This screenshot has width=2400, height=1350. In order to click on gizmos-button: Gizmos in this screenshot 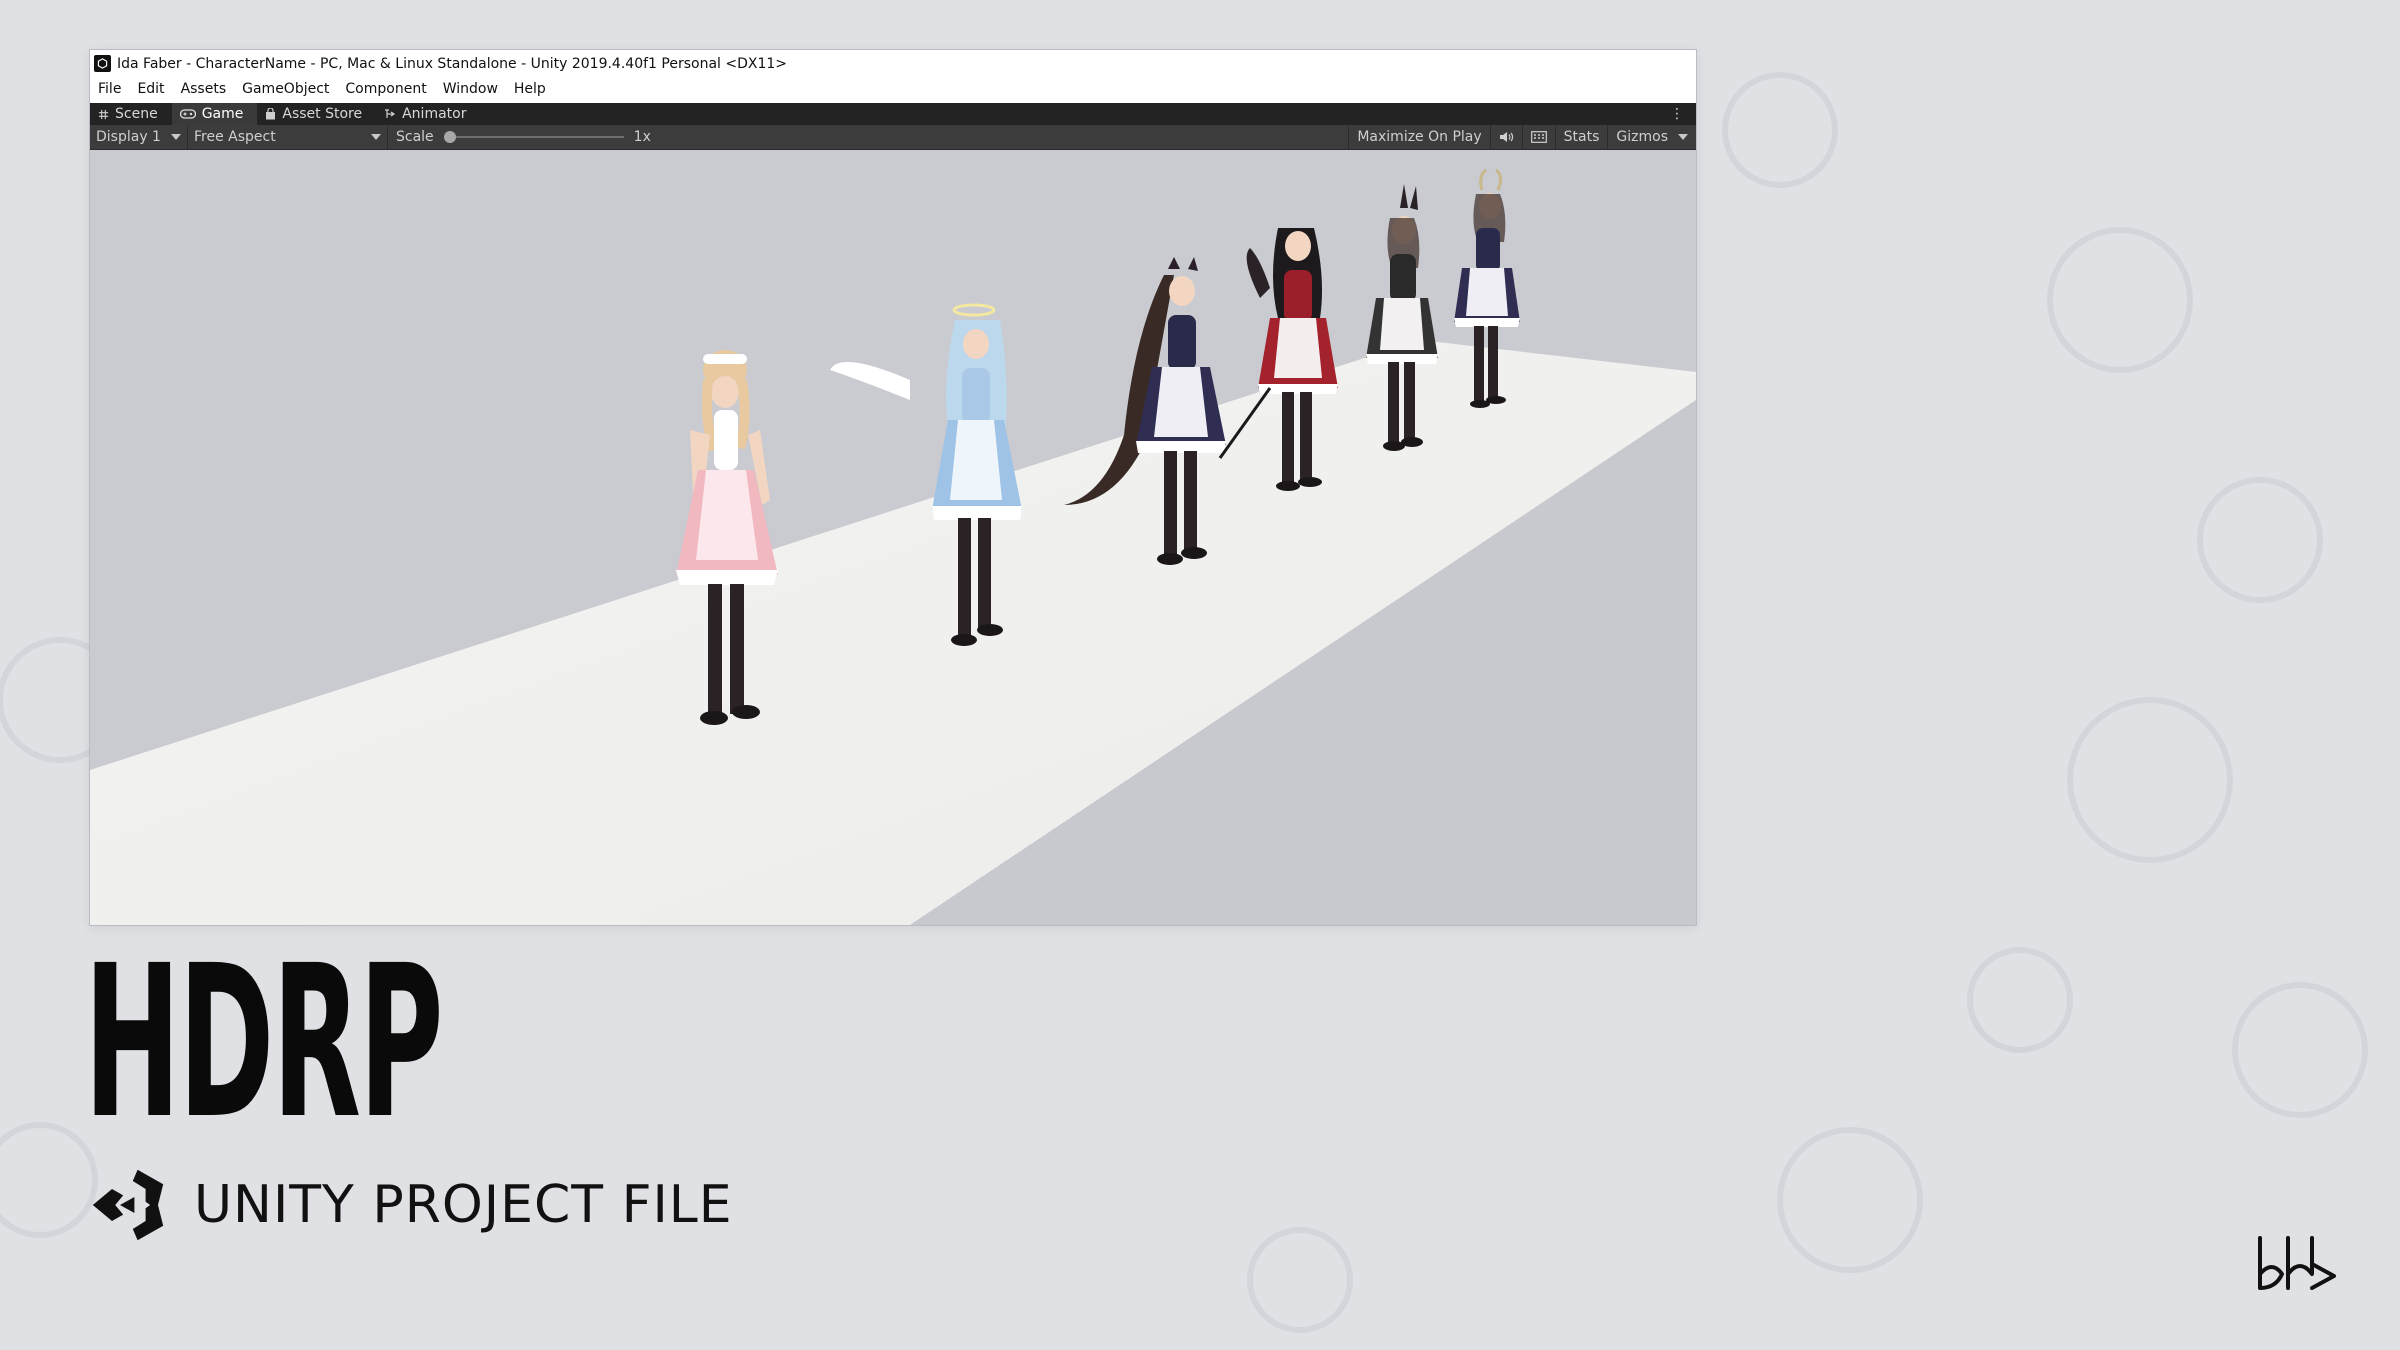, I will do `click(1651, 137)`.